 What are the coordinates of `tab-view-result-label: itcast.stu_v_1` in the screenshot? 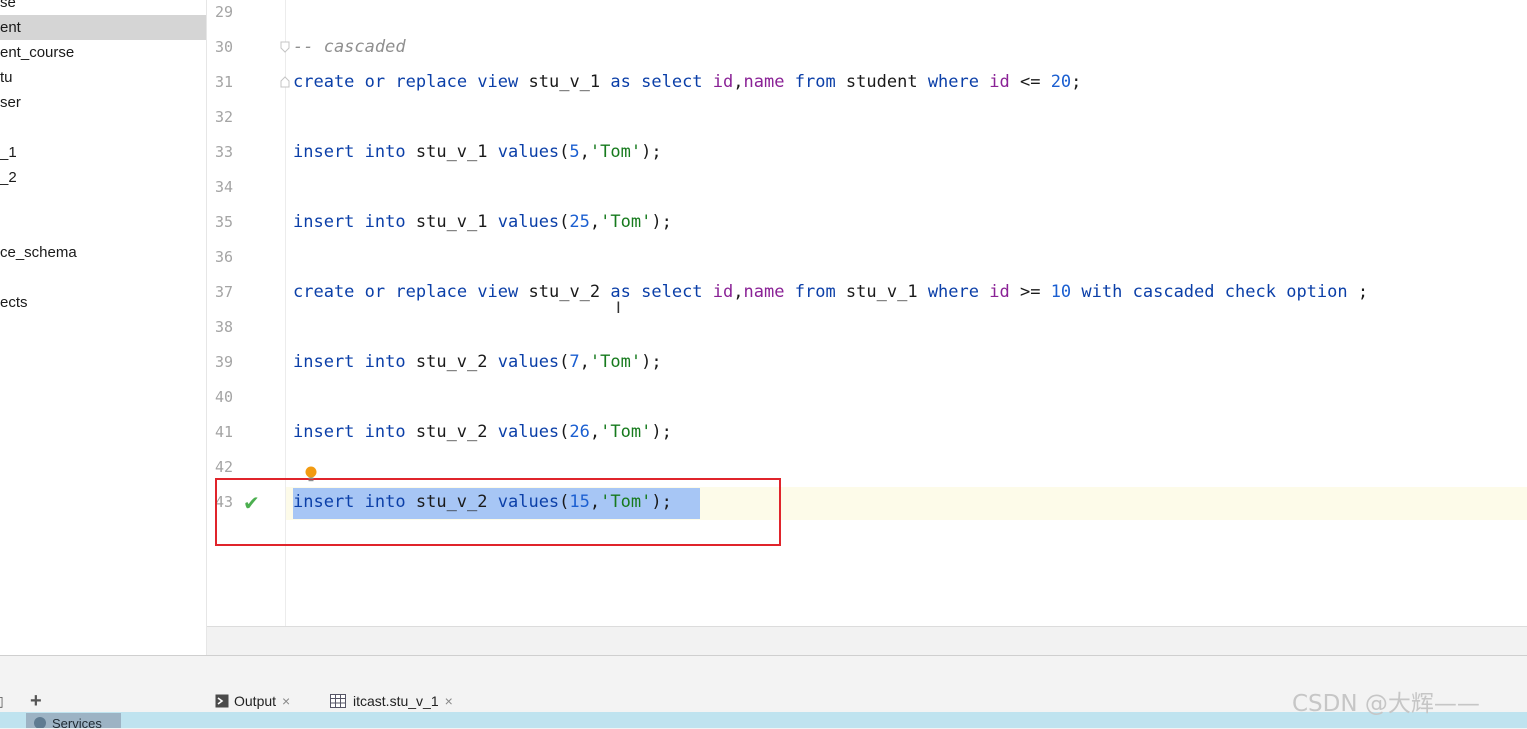 It's located at (396, 701).